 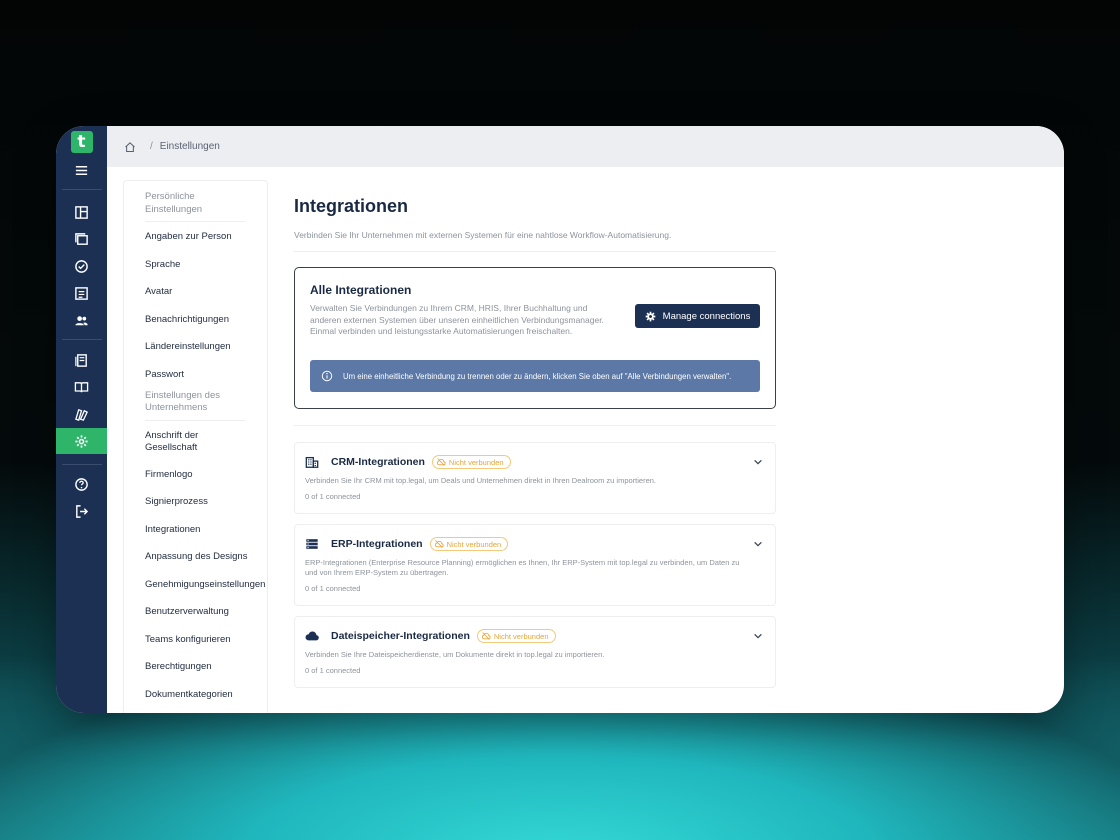 I want to click on nav-item-sprache: Sprache, so click(x=206, y=273).